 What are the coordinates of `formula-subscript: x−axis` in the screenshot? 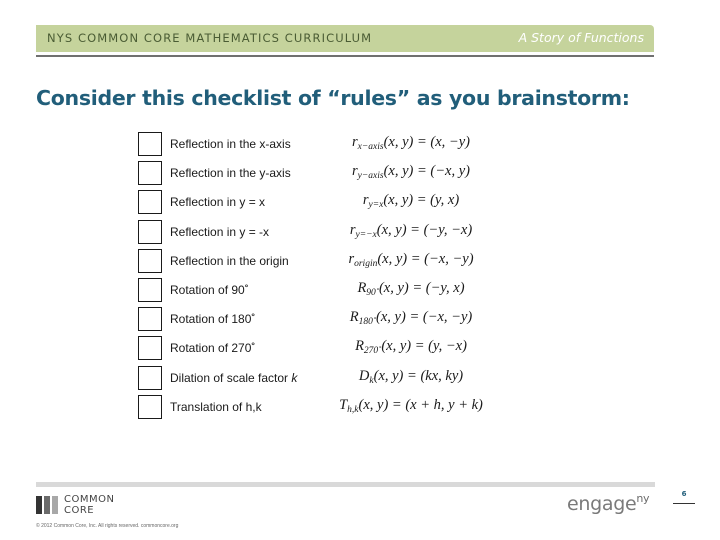 It's located at (370, 147).